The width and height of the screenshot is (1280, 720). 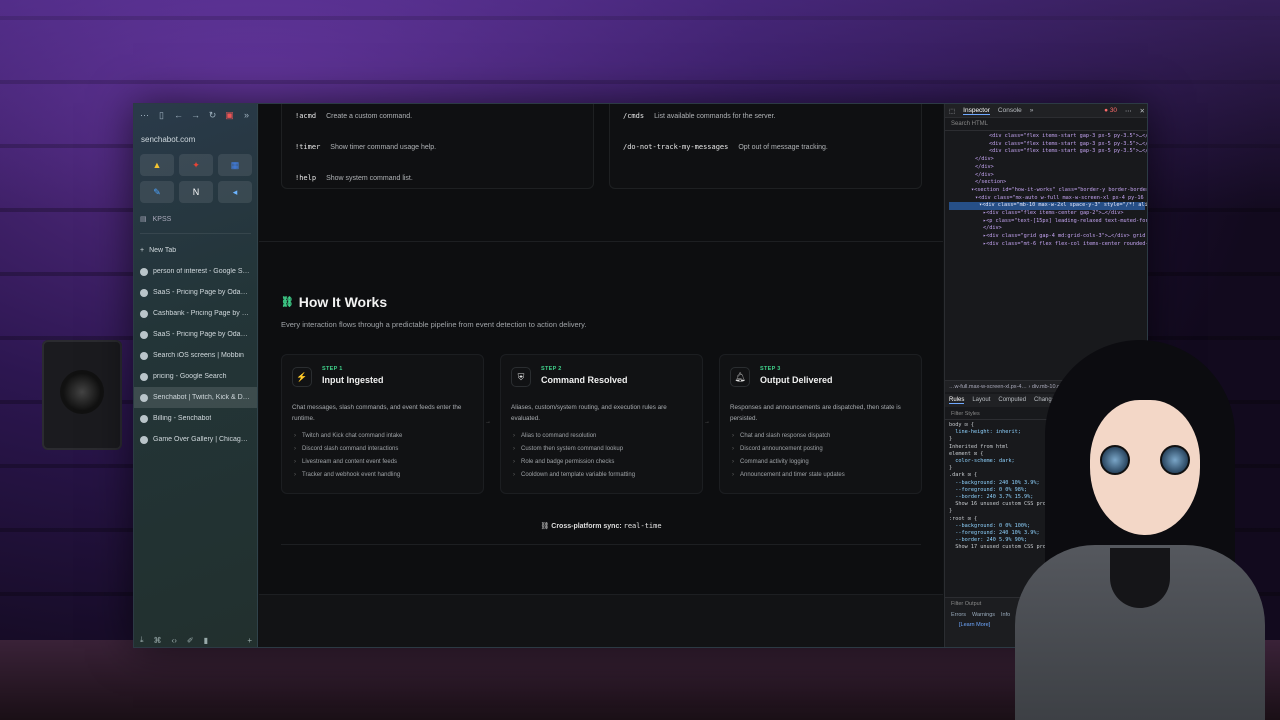 I want to click on section-divider, so click(x=601, y=544).